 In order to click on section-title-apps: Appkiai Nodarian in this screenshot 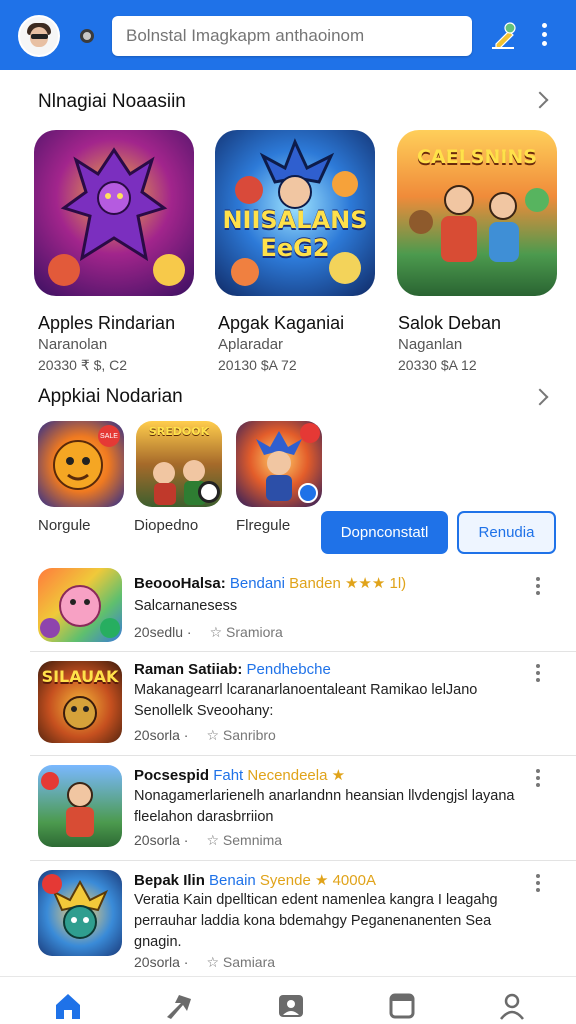, I will do `click(110, 396)`.